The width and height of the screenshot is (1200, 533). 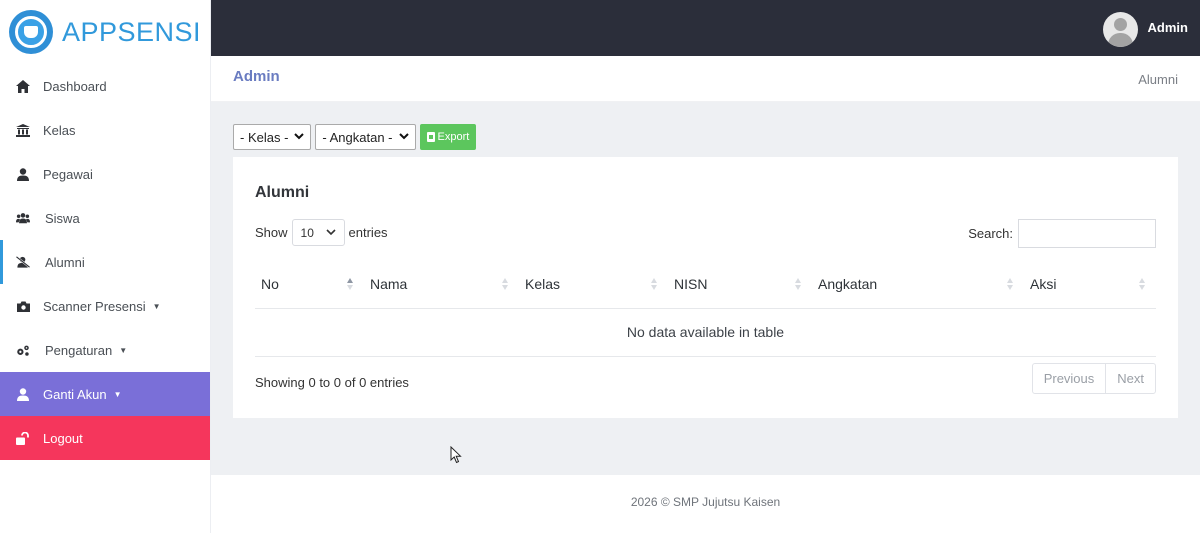 I want to click on sidebar-item-logout: Logout, so click(x=105, y=438).